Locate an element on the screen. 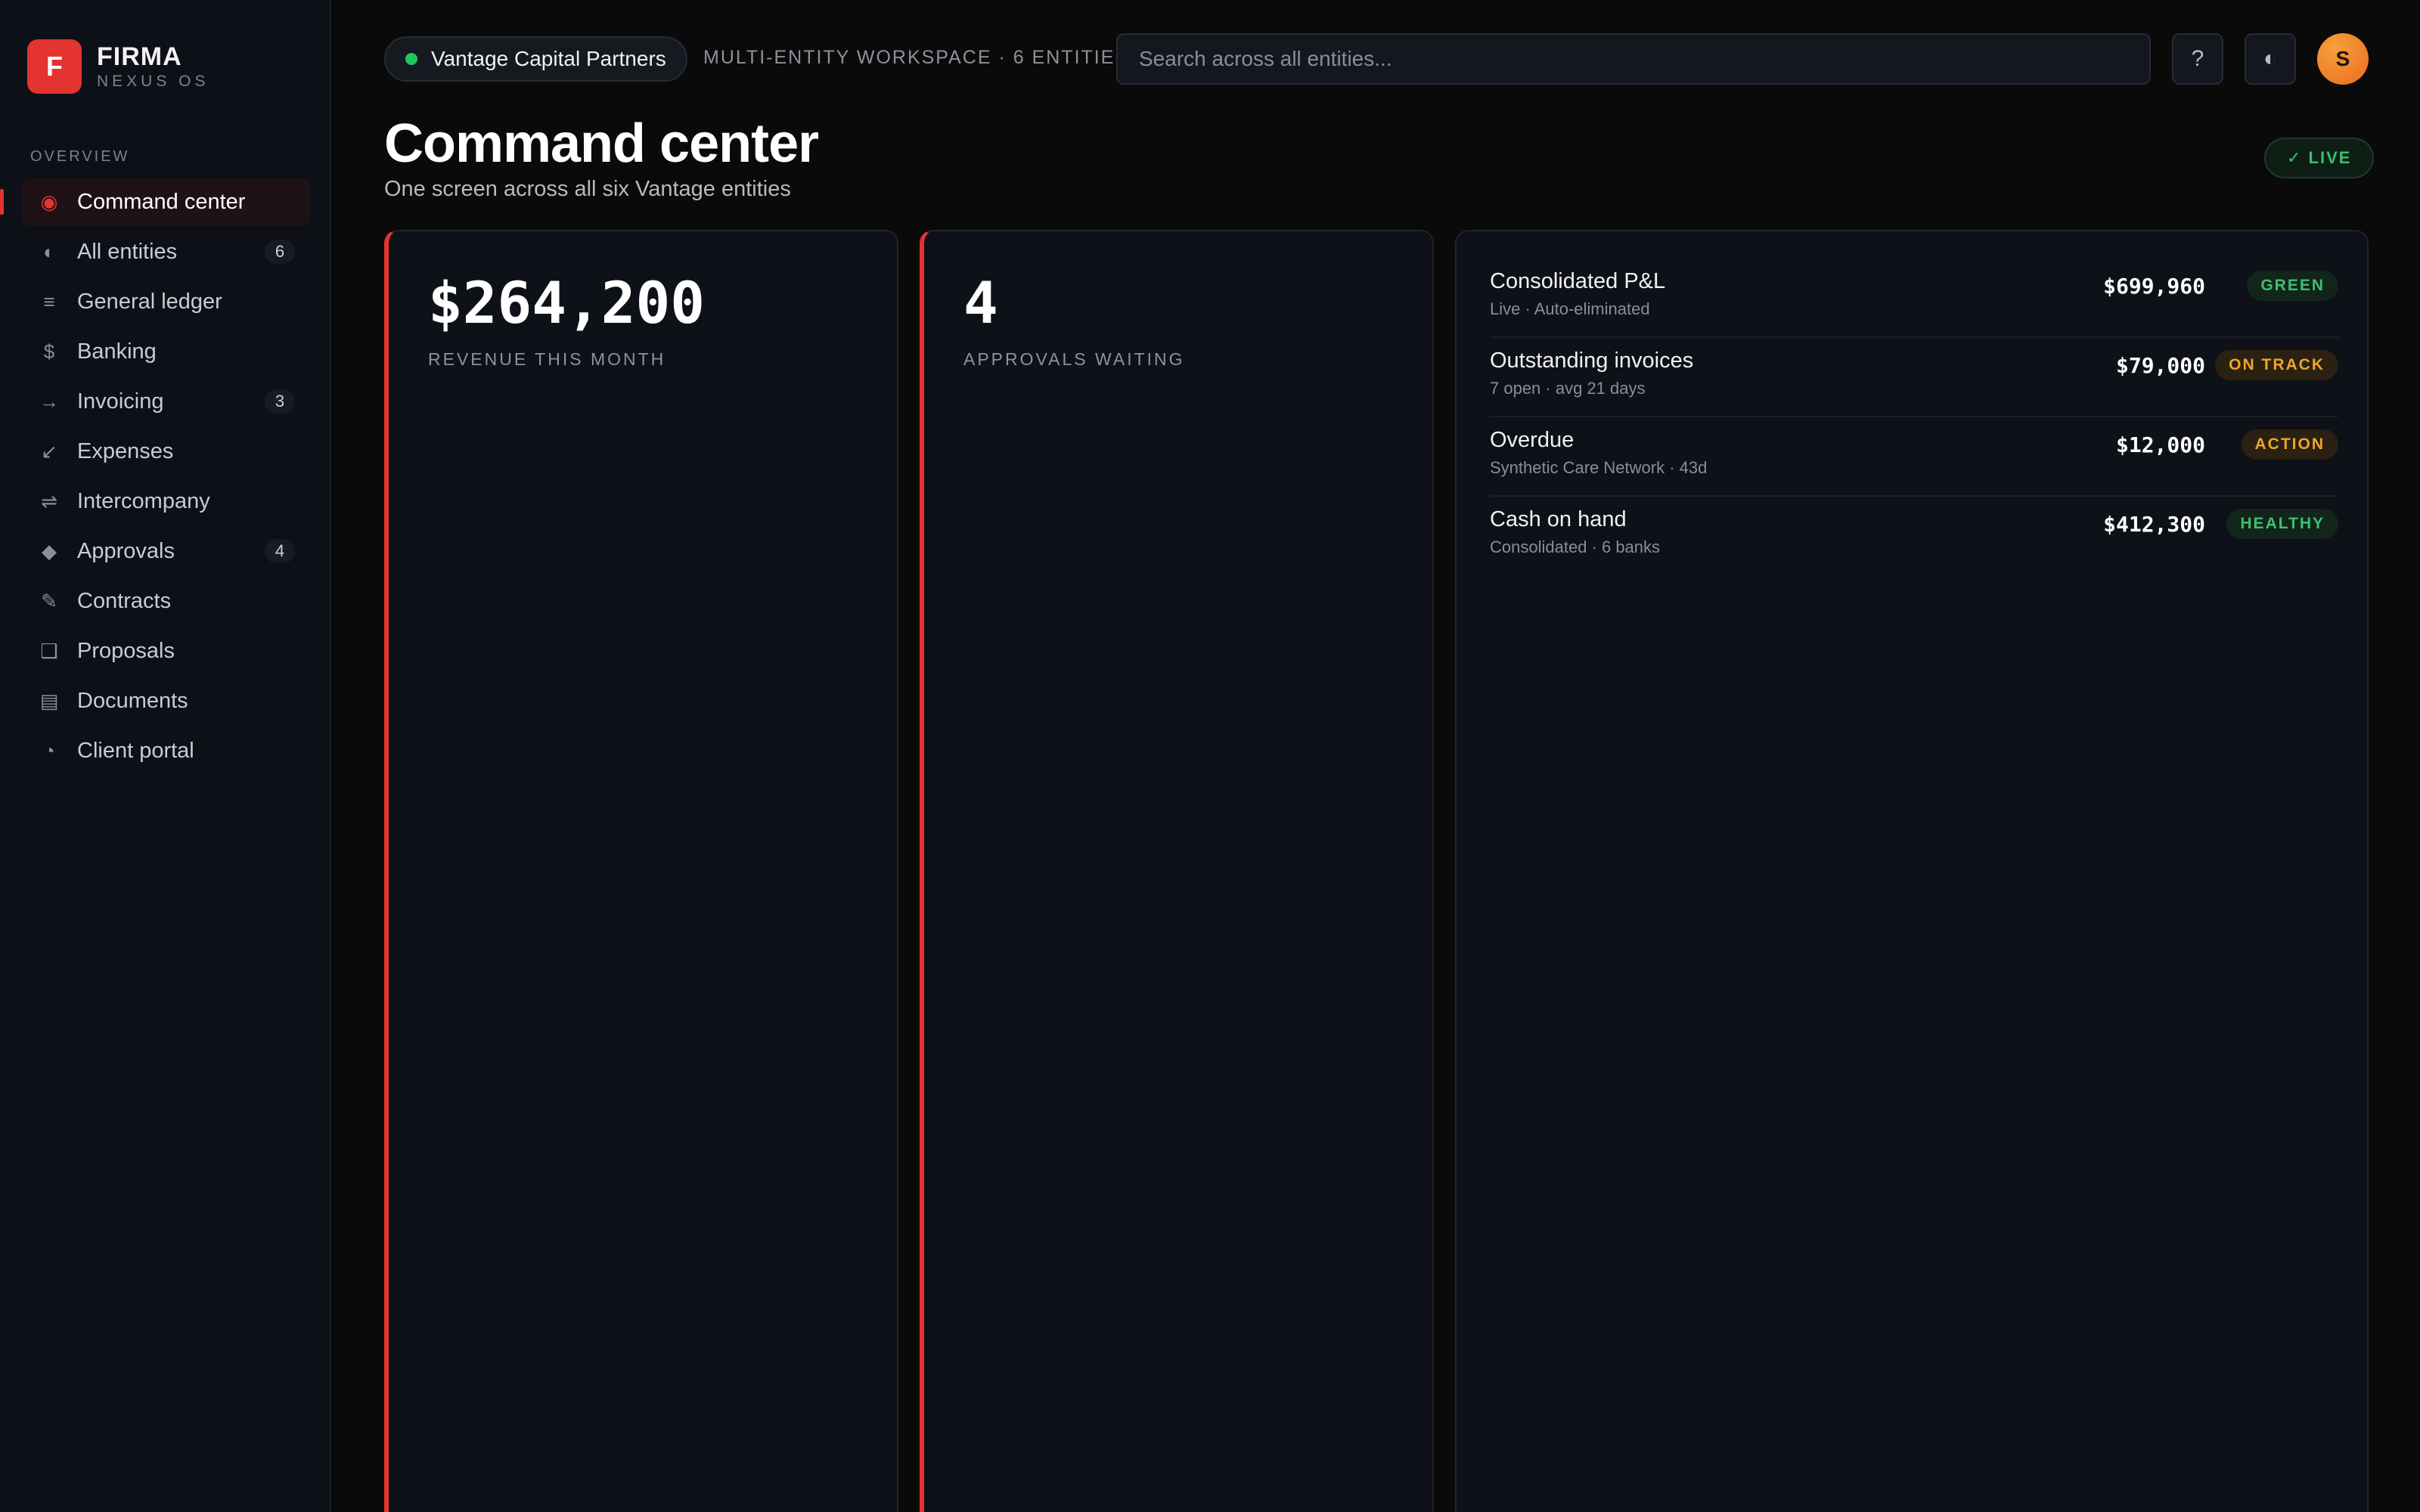 This screenshot has width=2420, height=1512. dollar-icon: $ is located at coordinates (49, 351).